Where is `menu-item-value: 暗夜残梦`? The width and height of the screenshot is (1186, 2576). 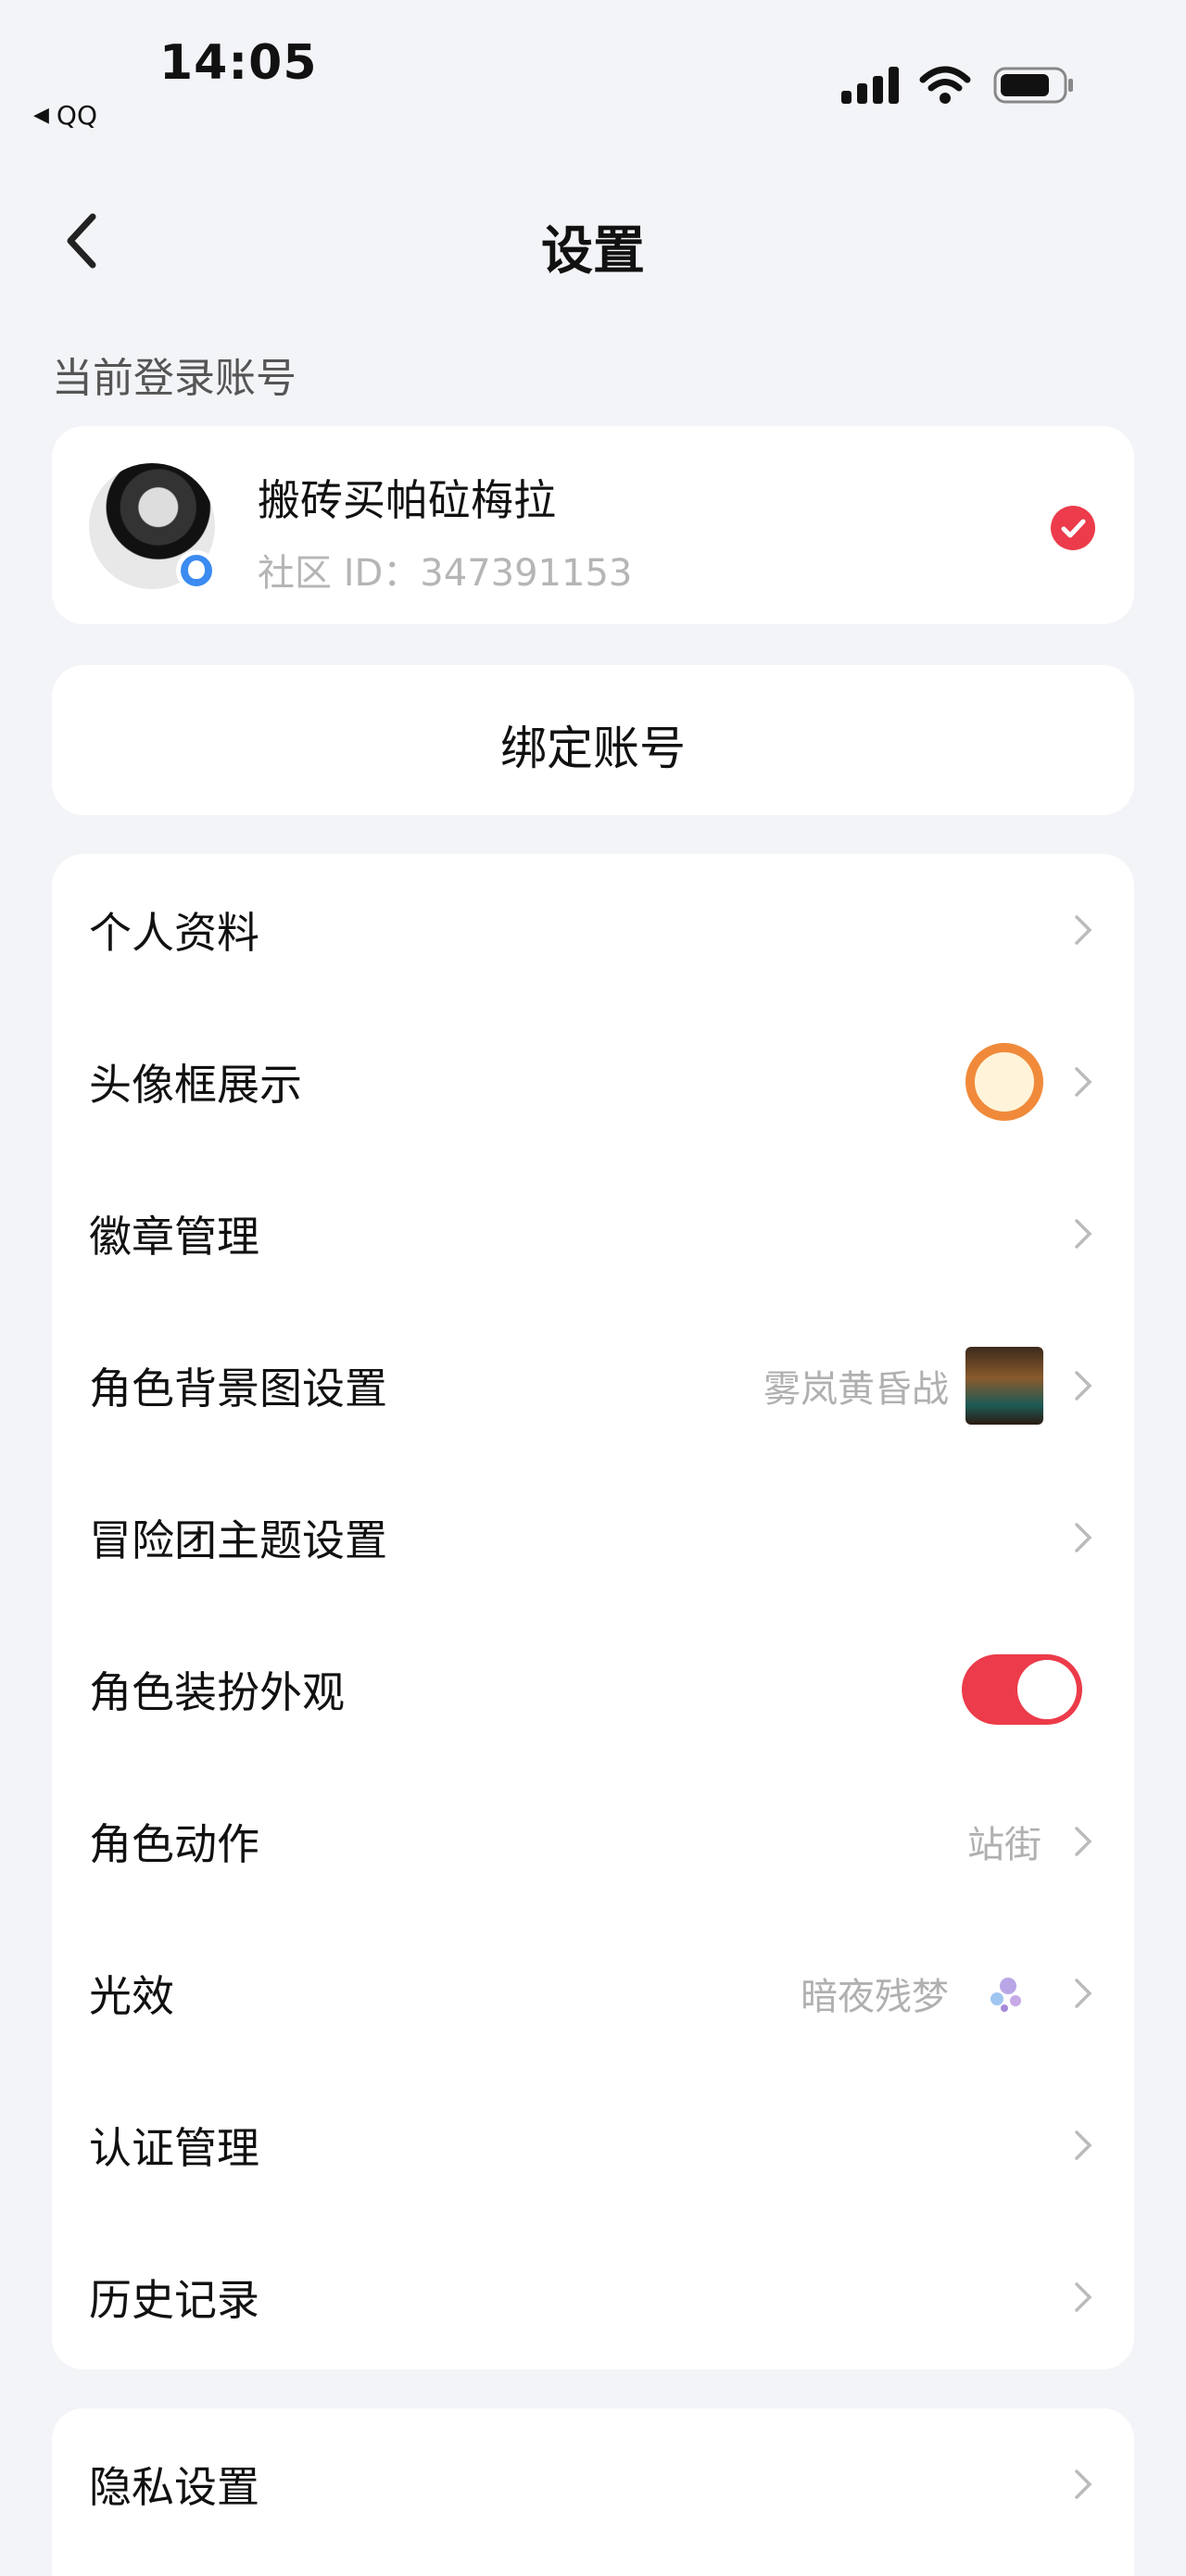
menu-item-value: 暗夜残梦 is located at coordinates (875, 1997).